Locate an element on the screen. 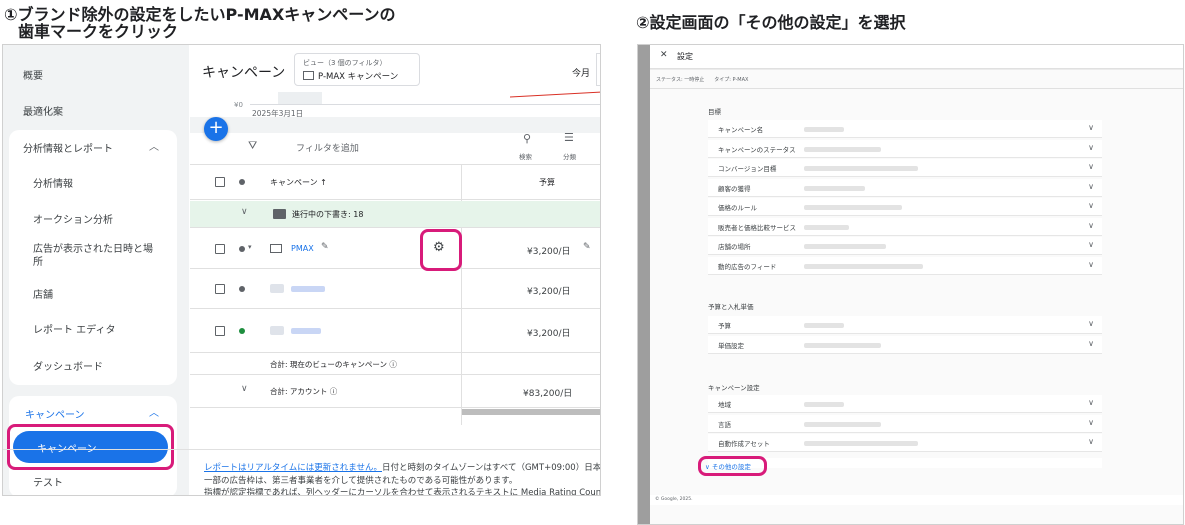  highlight-campaigns-nav is located at coordinates (90, 447).